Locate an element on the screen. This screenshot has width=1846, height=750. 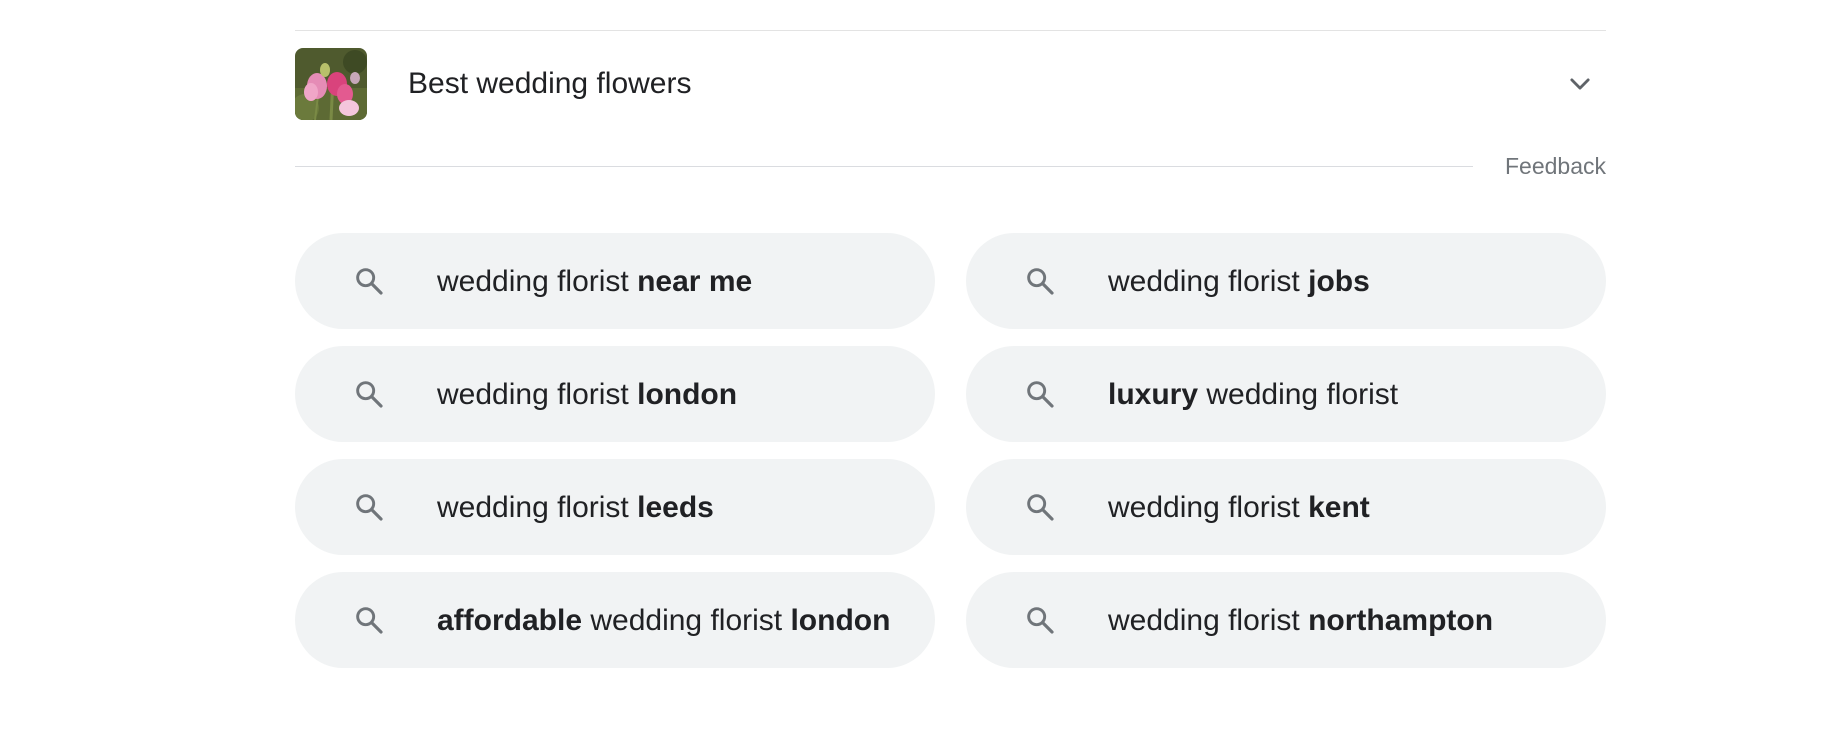
suggestion-bold-term: luxury is located at coordinates (1153, 394).